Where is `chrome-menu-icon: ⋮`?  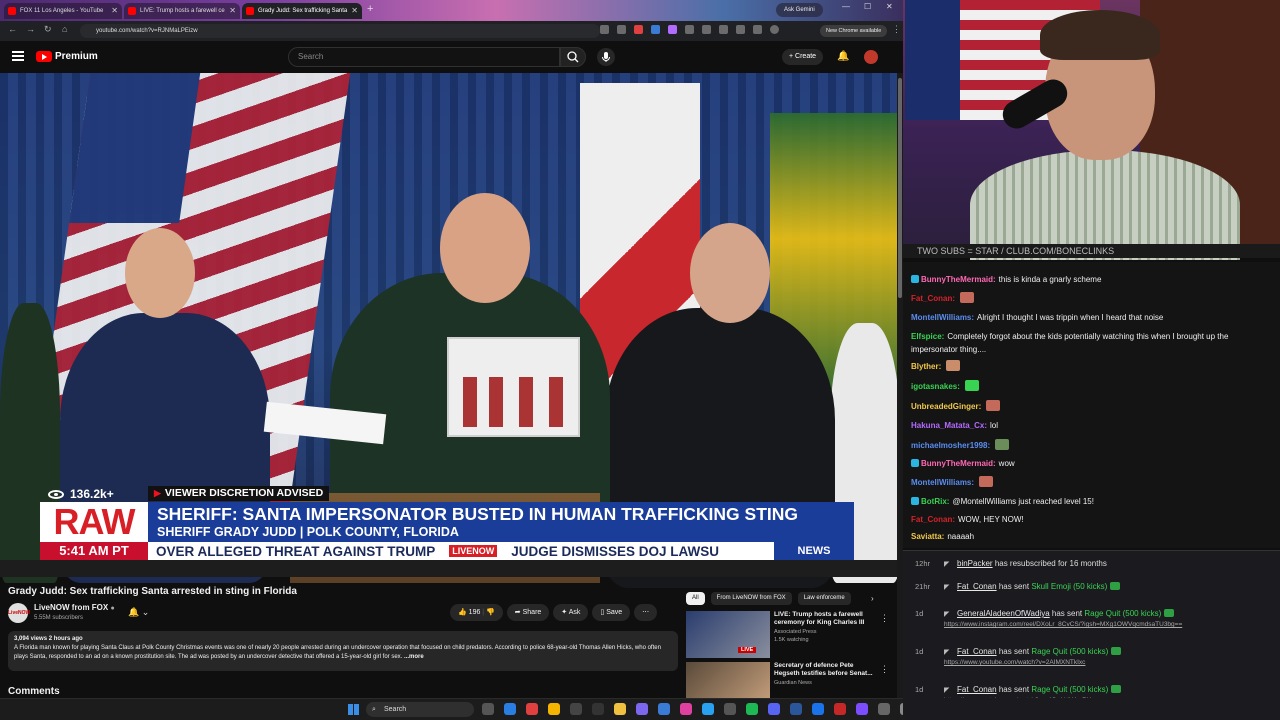 chrome-menu-icon: ⋮ is located at coordinates (896, 29).